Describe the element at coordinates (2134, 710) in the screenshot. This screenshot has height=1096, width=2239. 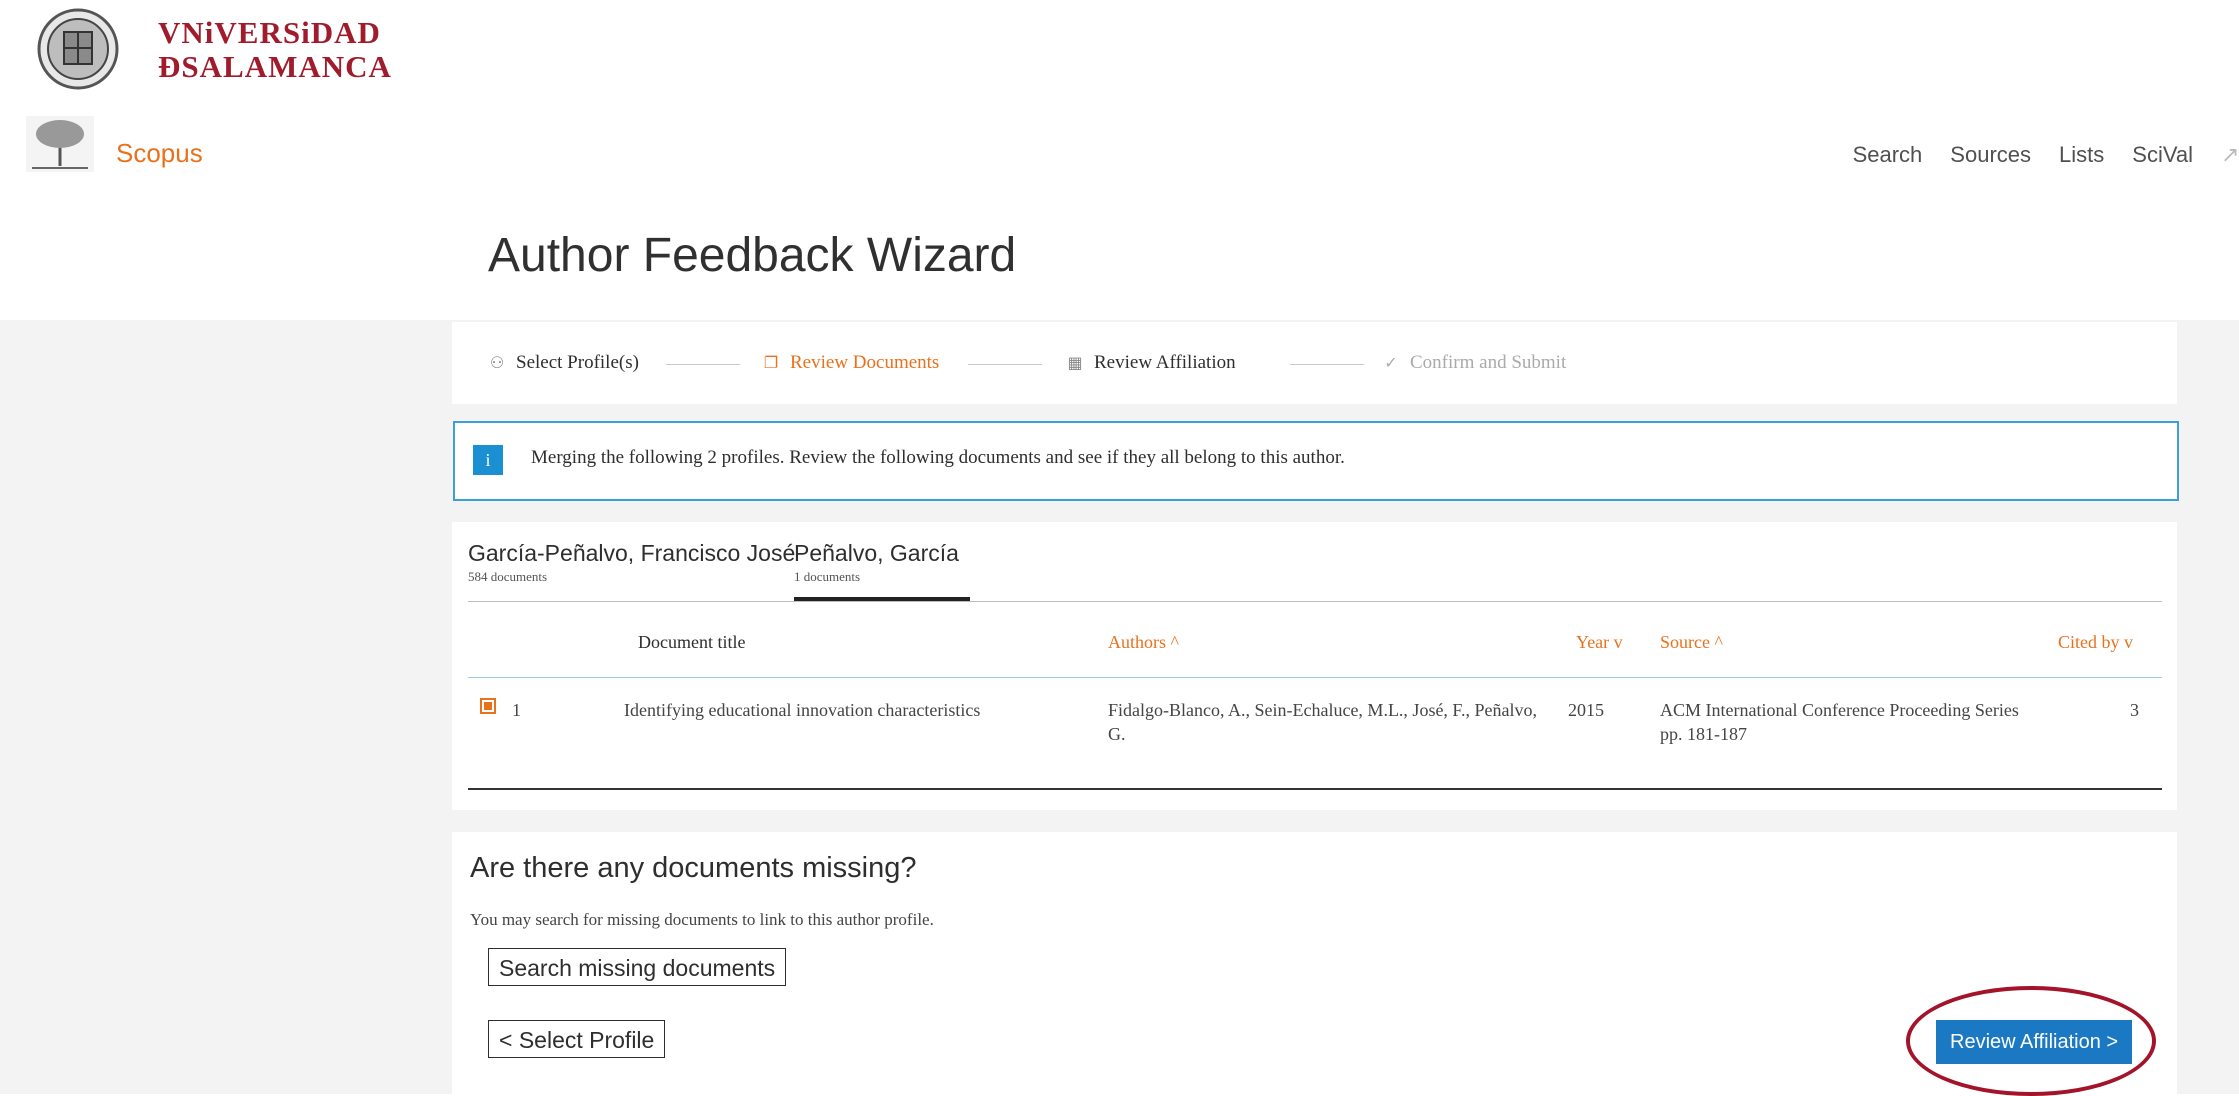
I see `row-cited-count: 3` at that location.